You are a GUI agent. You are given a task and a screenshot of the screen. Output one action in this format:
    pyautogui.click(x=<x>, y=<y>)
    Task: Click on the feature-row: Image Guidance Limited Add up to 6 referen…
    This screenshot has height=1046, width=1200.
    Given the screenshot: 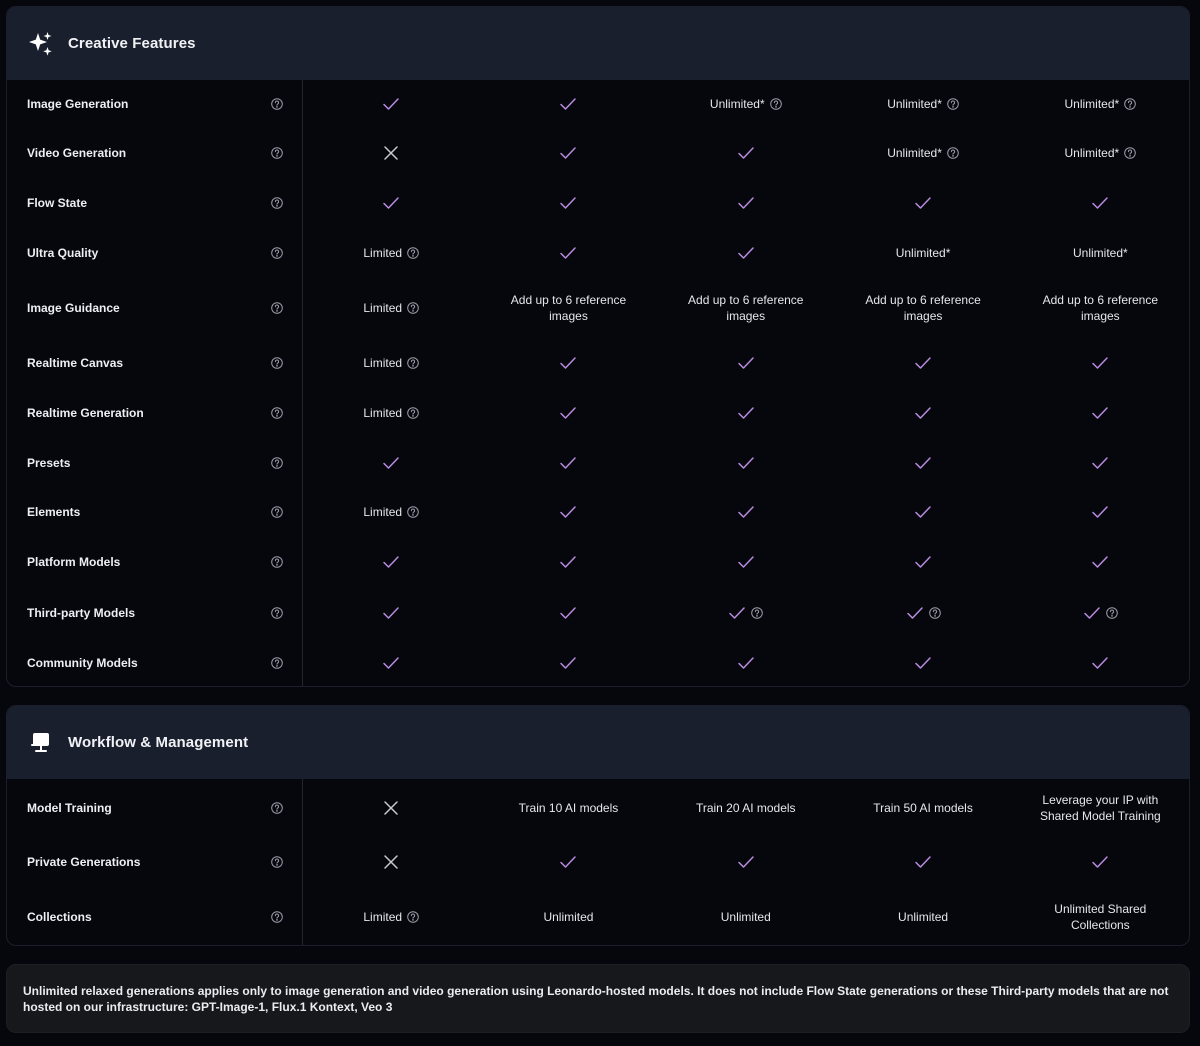 What is the action you would take?
    pyautogui.click(x=598, y=308)
    